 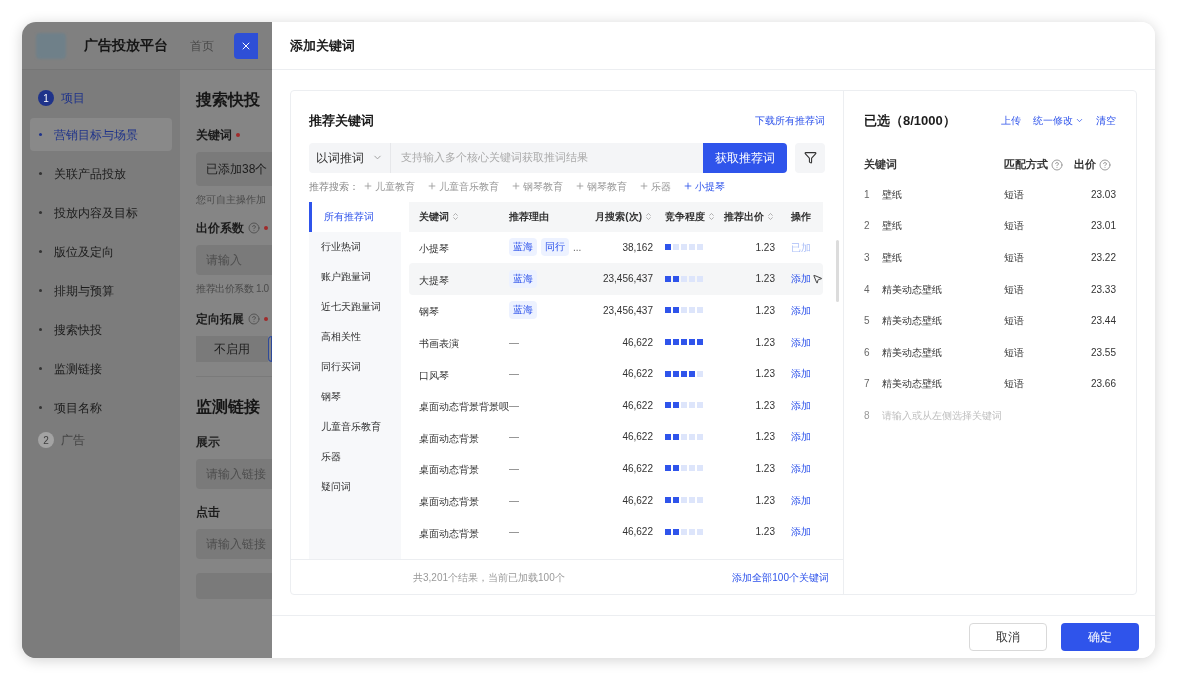 What do you see at coordinates (1102, 194) in the screenshot?
I see `table-cell-text: 23.03` at bounding box center [1102, 194].